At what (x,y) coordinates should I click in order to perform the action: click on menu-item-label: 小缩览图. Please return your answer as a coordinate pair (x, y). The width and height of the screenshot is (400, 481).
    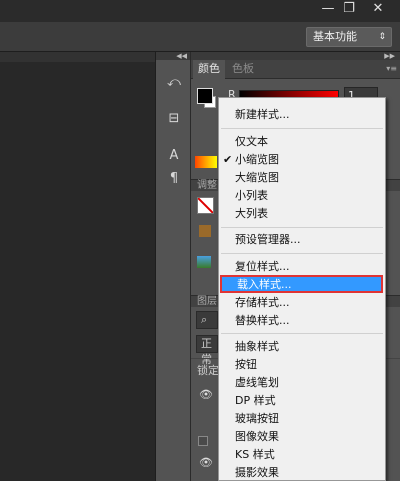
    Looking at the image, I should click on (257, 159).